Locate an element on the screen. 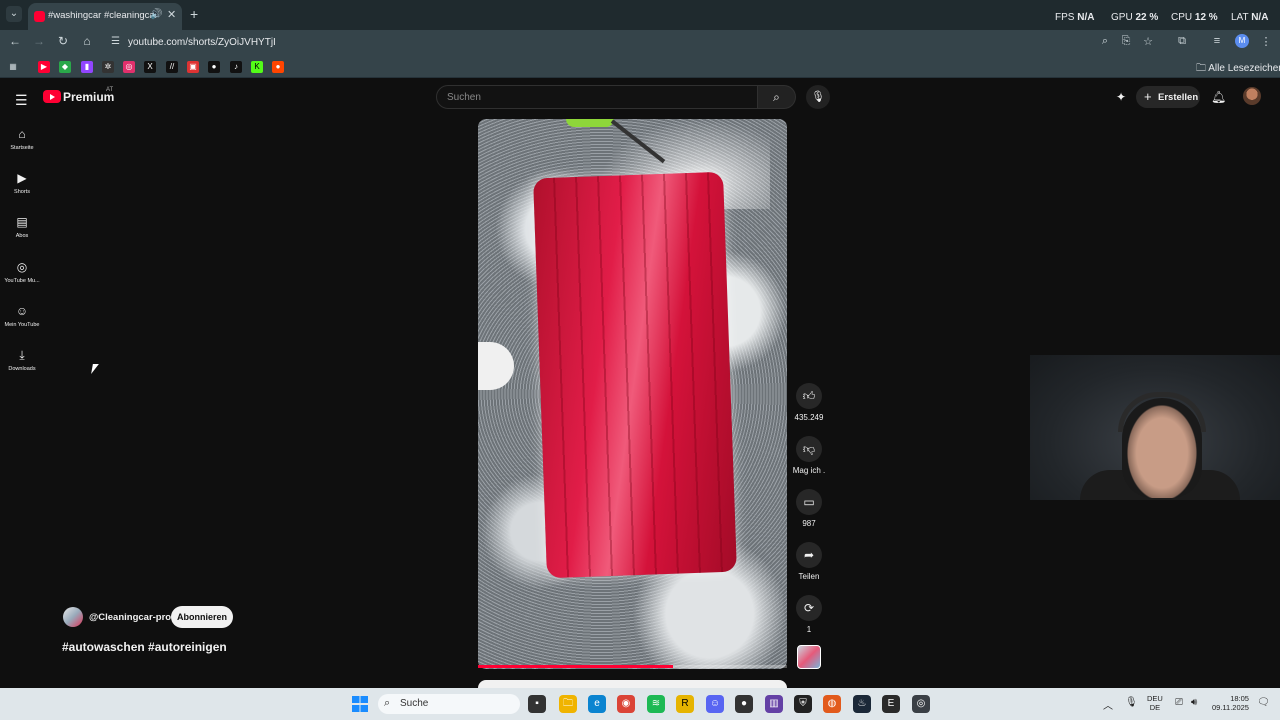 This screenshot has width=1280, height=720. tiktok-bookmark-icon: ♪ is located at coordinates (236, 67).